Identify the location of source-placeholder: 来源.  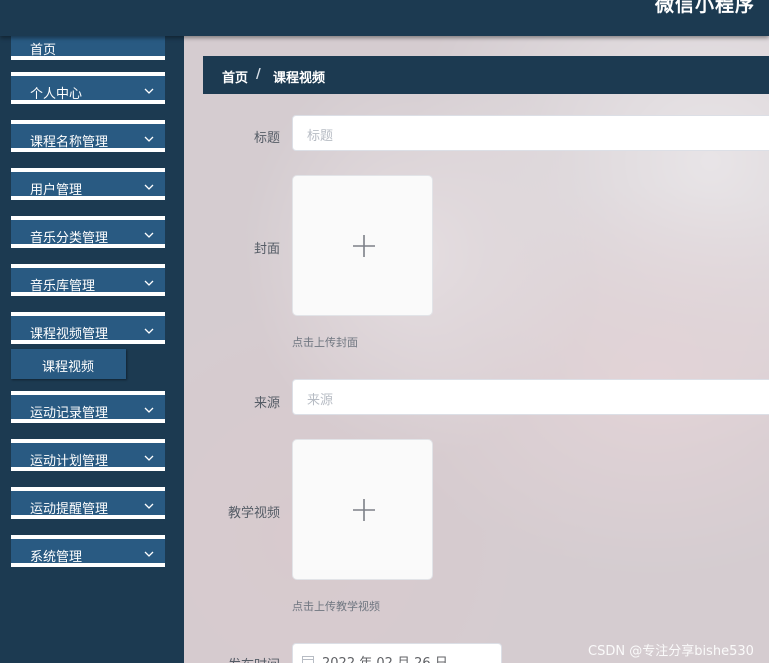
(320, 400).